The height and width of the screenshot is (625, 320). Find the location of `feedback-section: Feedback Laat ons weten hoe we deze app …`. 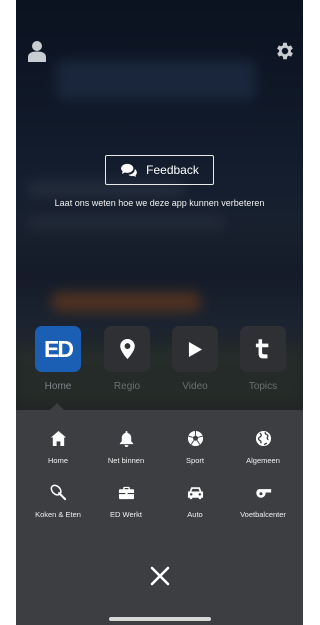

feedback-section: Feedback Laat ons weten hoe we deze app … is located at coordinates (159, 182).